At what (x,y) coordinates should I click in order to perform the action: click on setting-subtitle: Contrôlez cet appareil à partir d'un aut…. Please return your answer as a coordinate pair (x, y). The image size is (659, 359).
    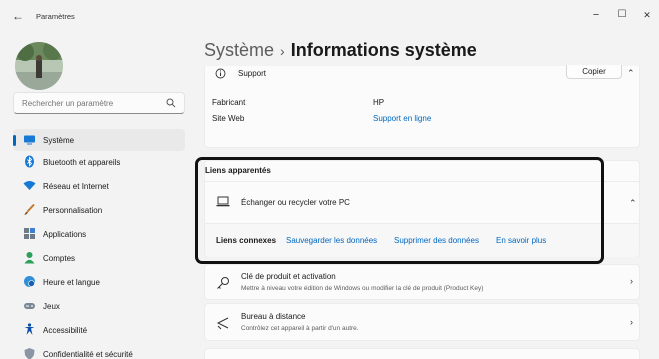
    Looking at the image, I should click on (300, 328).